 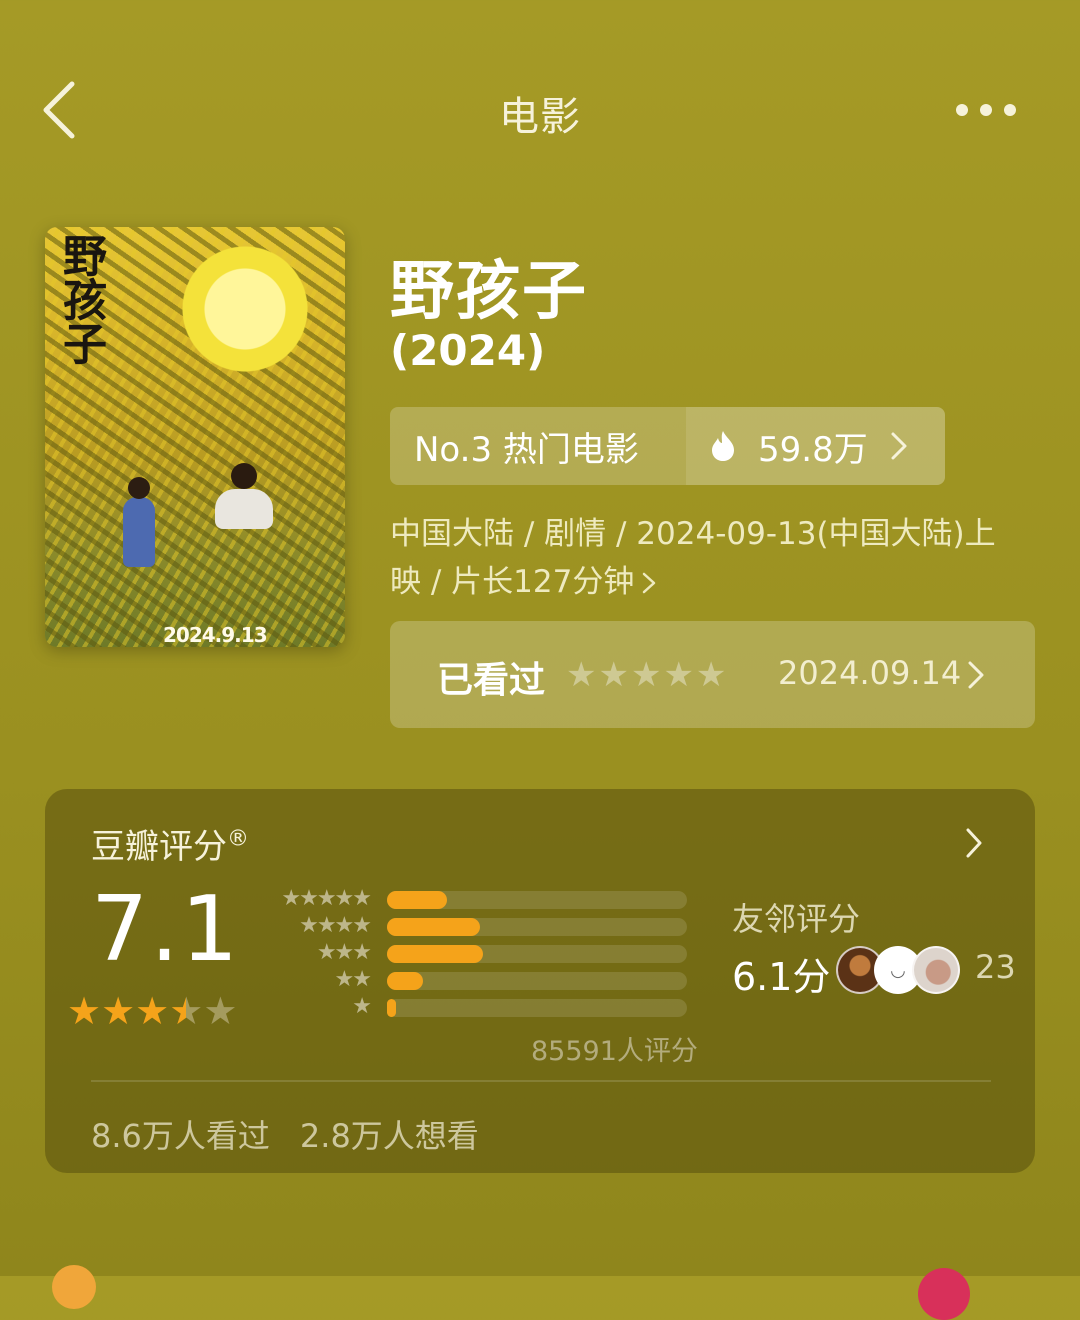 I want to click on distribution-row: ★★★★★, so click(x=477, y=900).